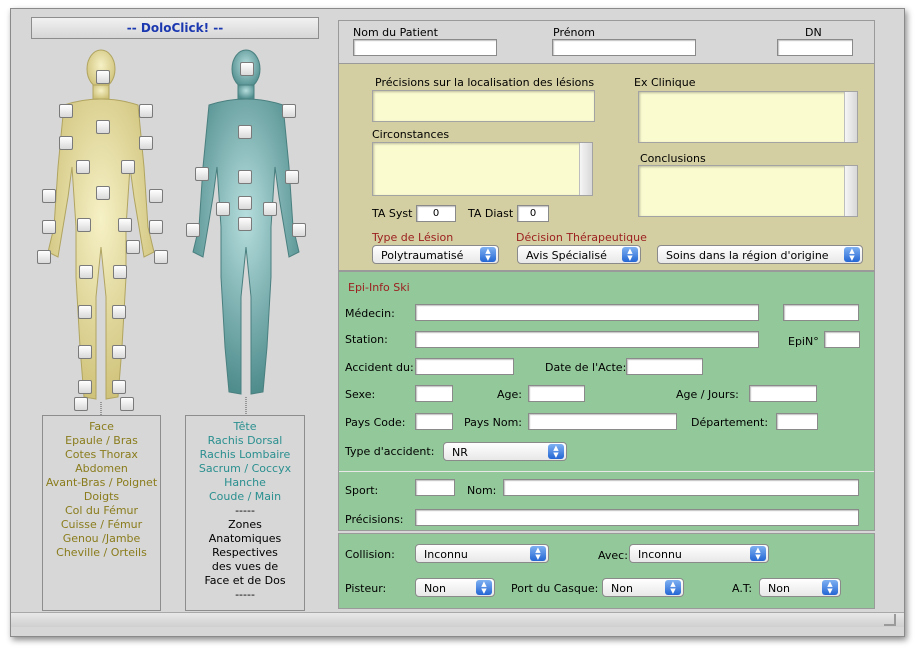  I want to click on back-list-item: Tête, so click(245, 427).